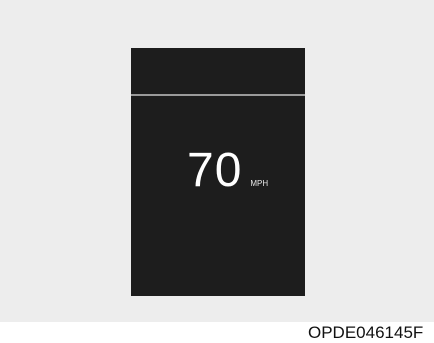  Describe the element at coordinates (366, 332) in the screenshot. I see `figure-code: OPDE046145F` at that location.